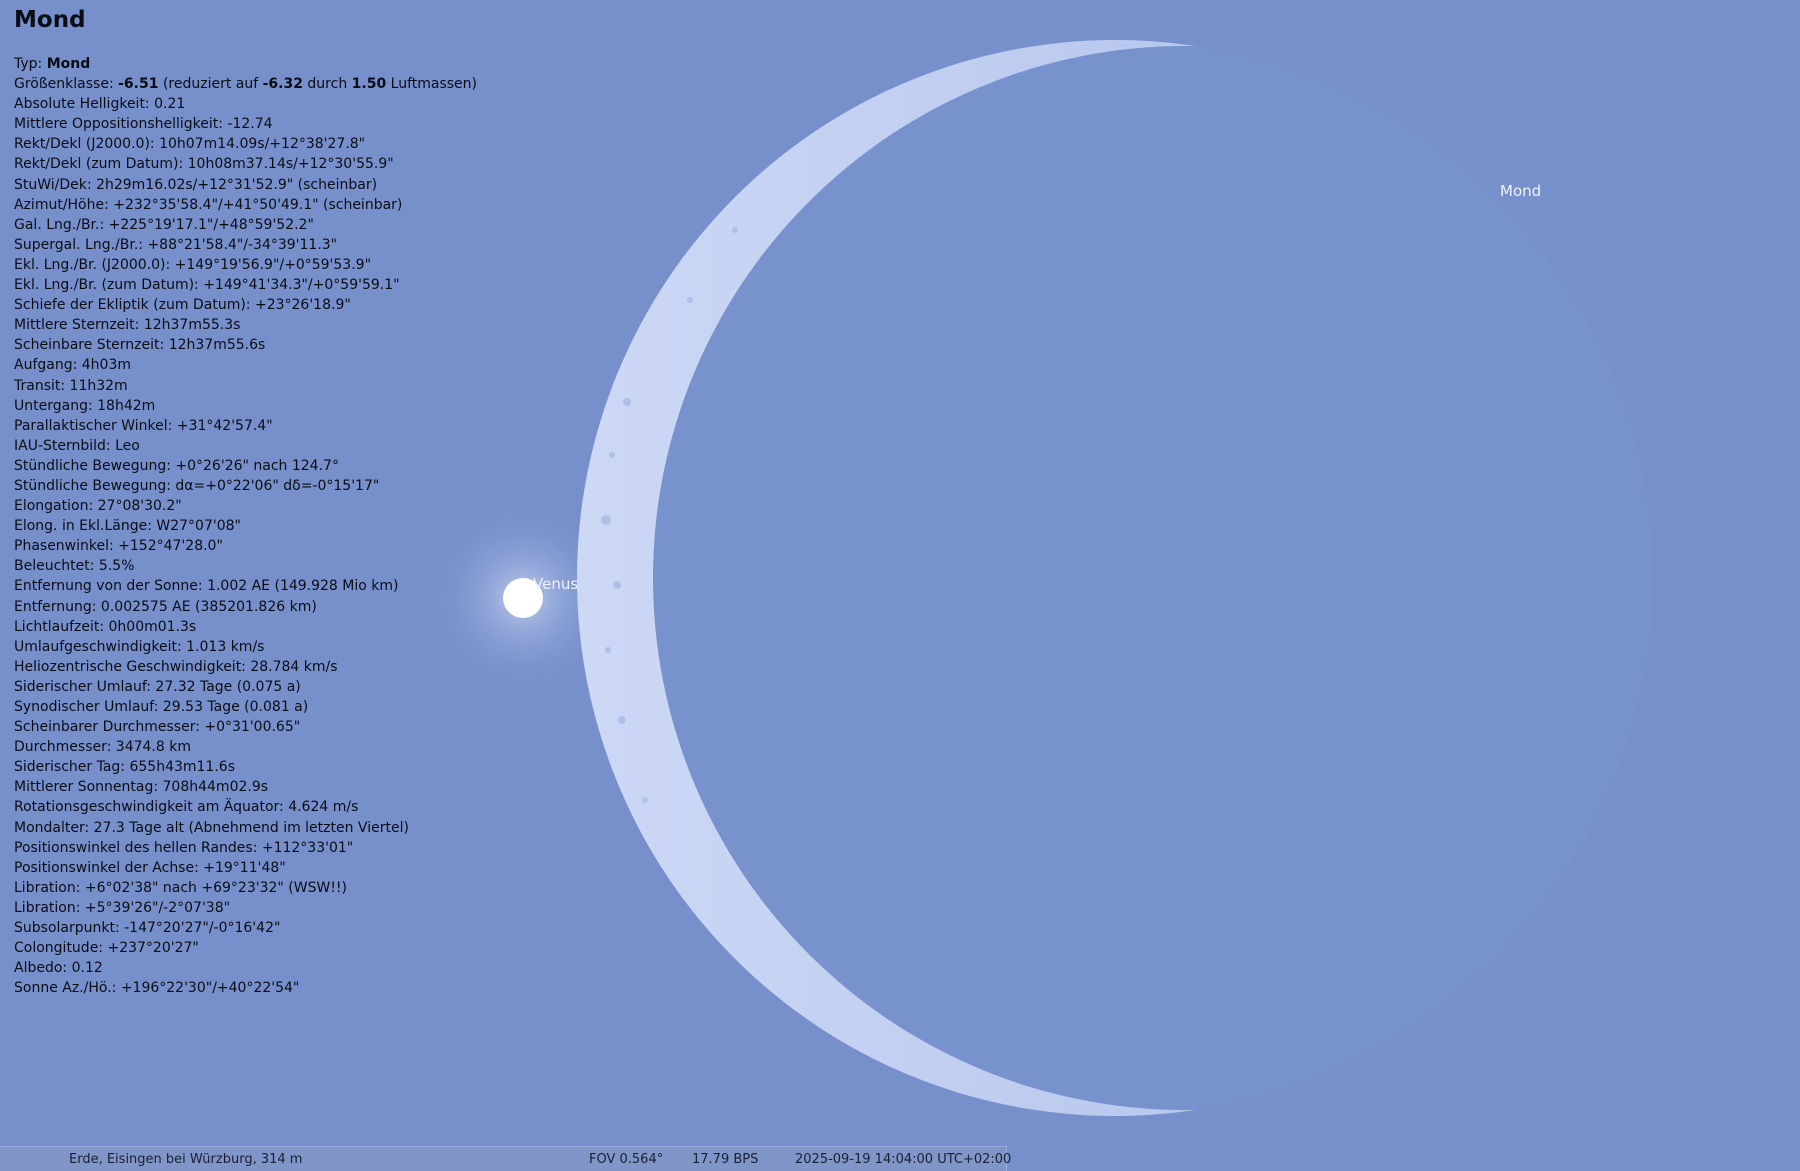 Image resolution: width=1800 pixels, height=1171 pixels. I want to click on info-line: Durchmesser: 3474.8 km, so click(102, 747).